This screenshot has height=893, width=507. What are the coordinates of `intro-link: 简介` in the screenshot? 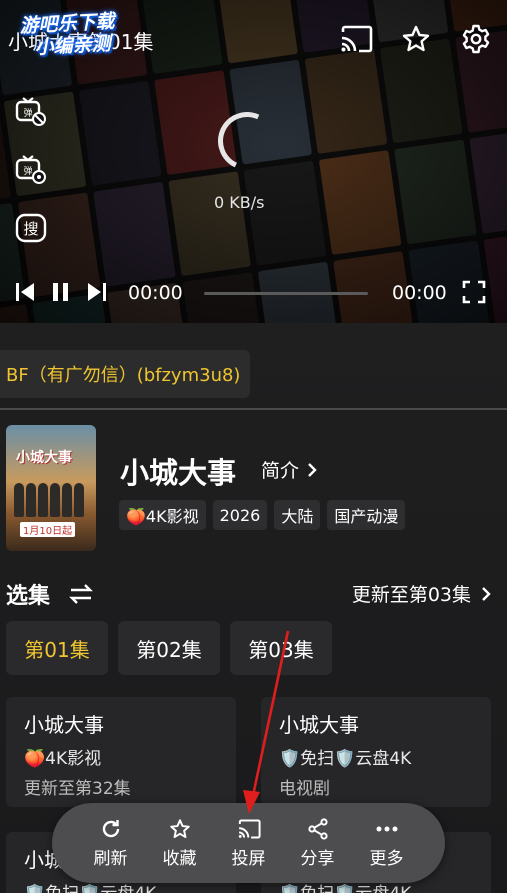 It's located at (289, 469).